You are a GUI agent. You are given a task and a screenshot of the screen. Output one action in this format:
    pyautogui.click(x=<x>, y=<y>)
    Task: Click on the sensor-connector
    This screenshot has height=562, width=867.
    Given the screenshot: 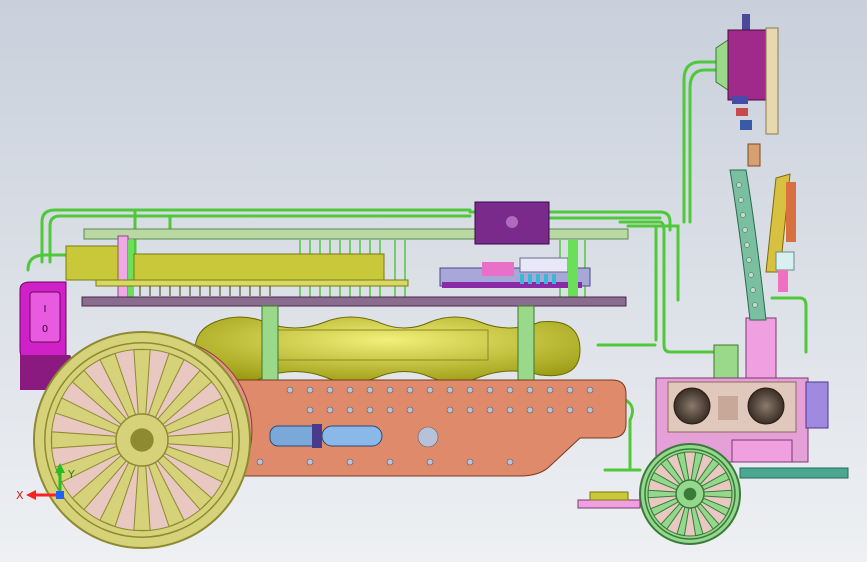 What is the action you would take?
    pyautogui.click(x=726, y=362)
    